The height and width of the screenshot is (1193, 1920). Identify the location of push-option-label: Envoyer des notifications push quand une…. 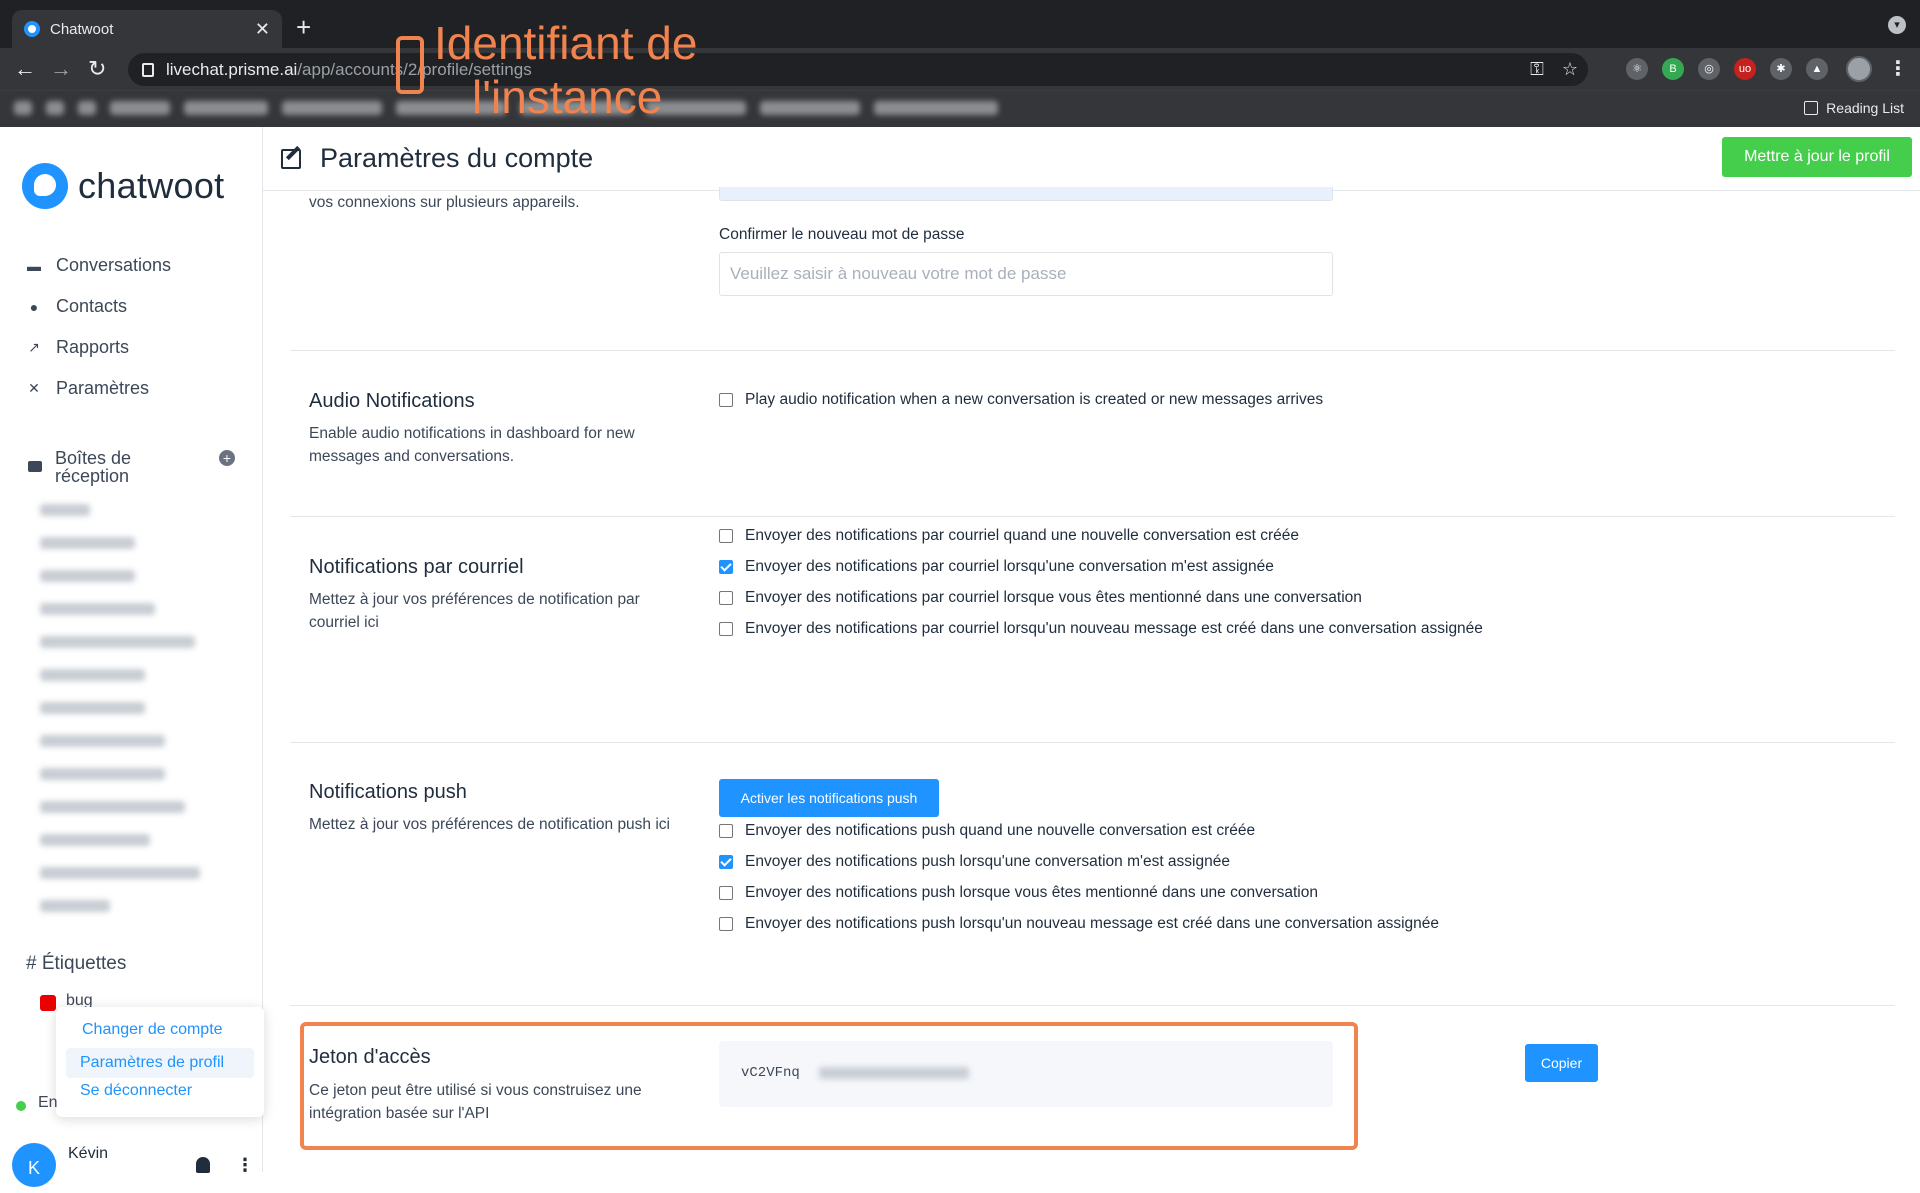
(1000, 830).